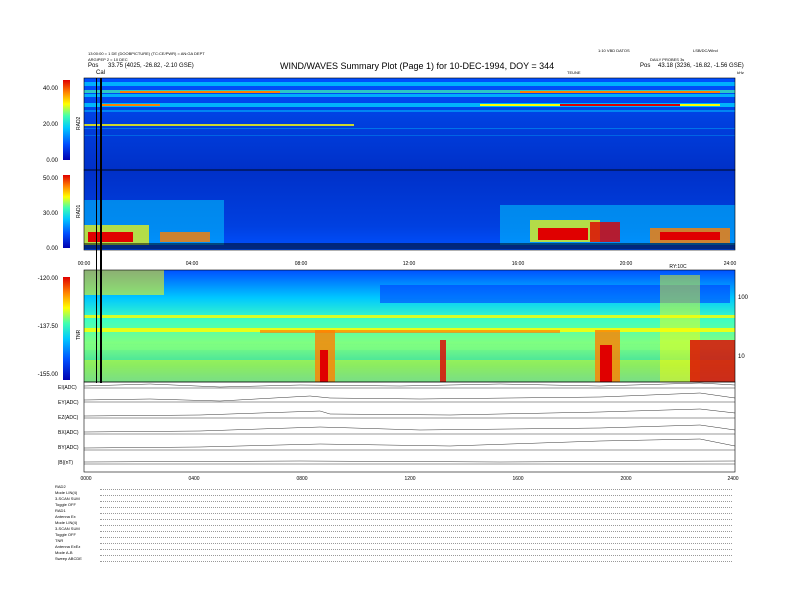 This screenshot has width=792, height=612. I want to click on line-row-label-4: BY(ADC), so click(68, 448).